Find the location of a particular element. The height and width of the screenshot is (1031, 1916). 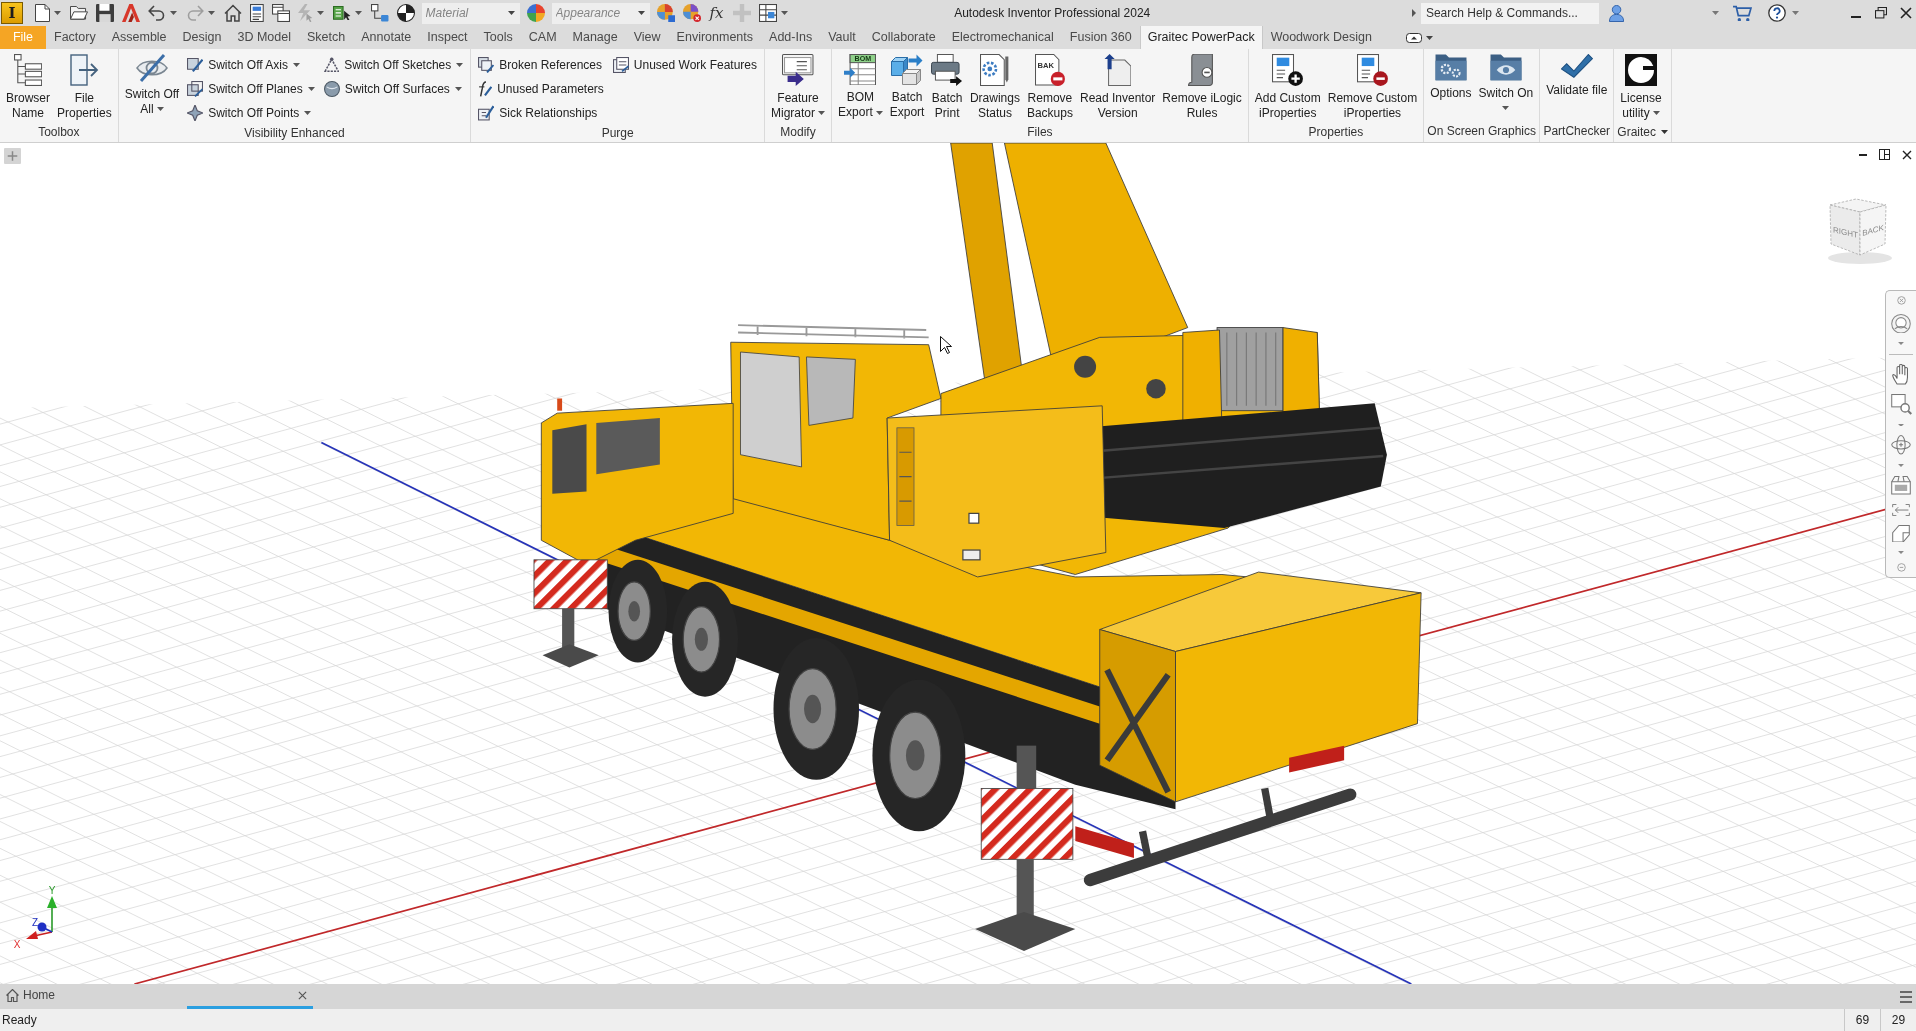

ribbon-tab: Environments is located at coordinates (715, 37).